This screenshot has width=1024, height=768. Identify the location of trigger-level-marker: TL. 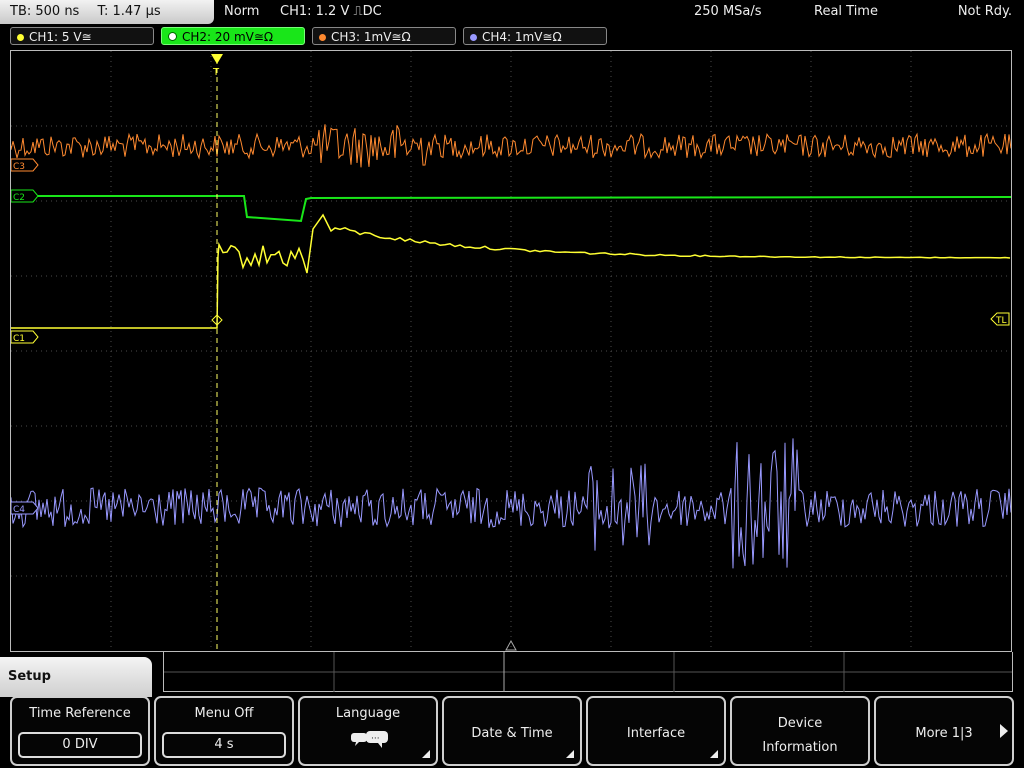
(1000, 319).